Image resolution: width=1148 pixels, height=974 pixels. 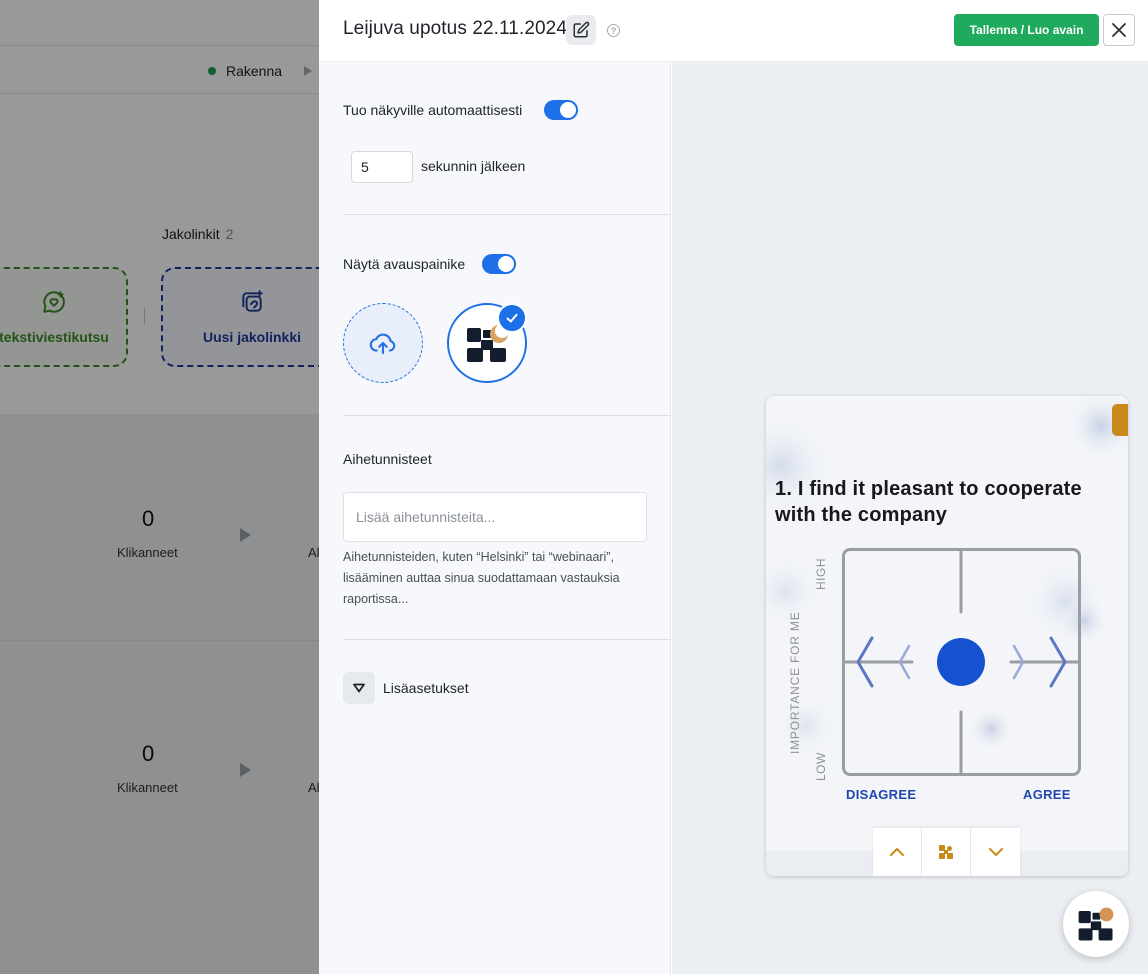 I want to click on edit-title-button, so click(x=581, y=30).